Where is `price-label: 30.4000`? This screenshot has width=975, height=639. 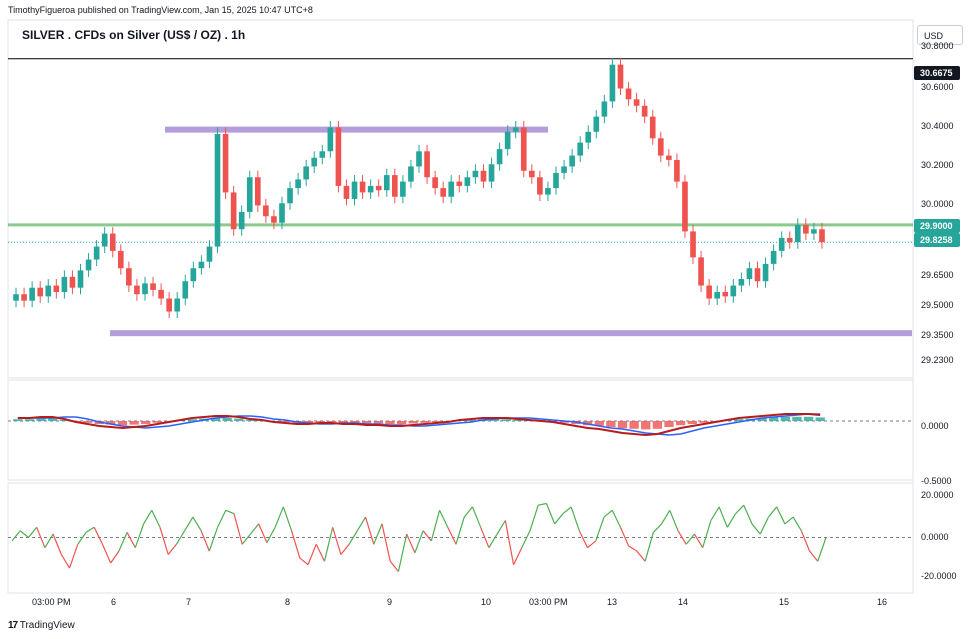
price-label: 30.4000 is located at coordinates (937, 126).